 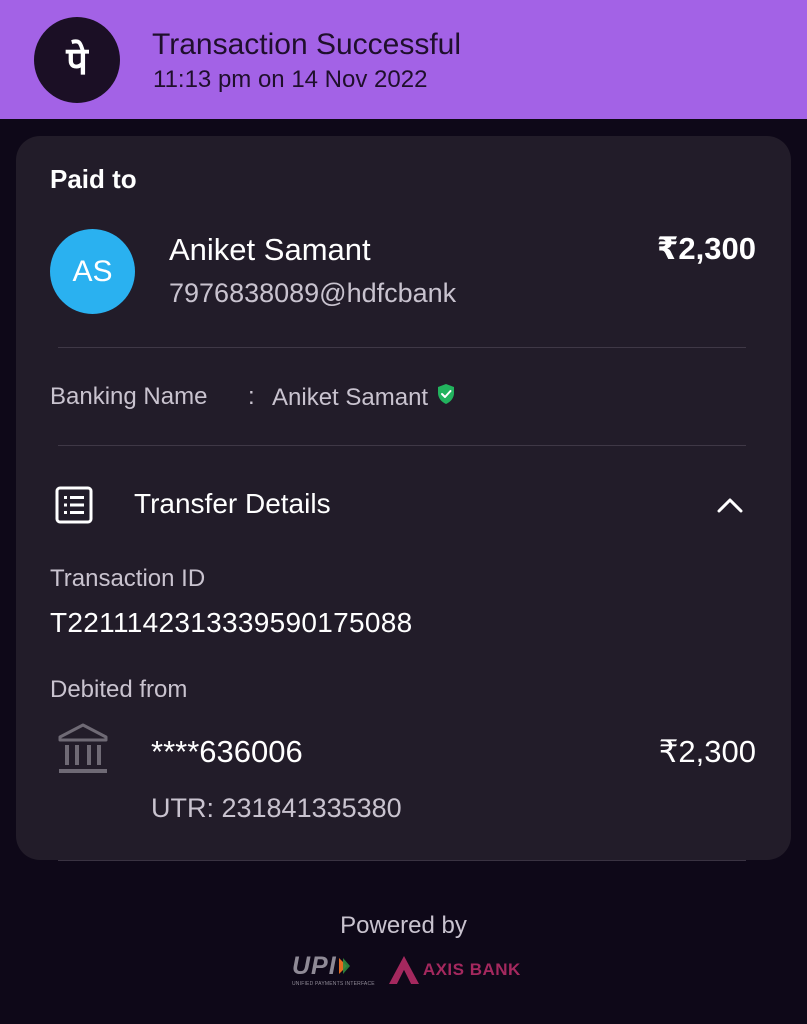 I want to click on transaction-id-value: T2211142313339590175088, so click(x=231, y=623).